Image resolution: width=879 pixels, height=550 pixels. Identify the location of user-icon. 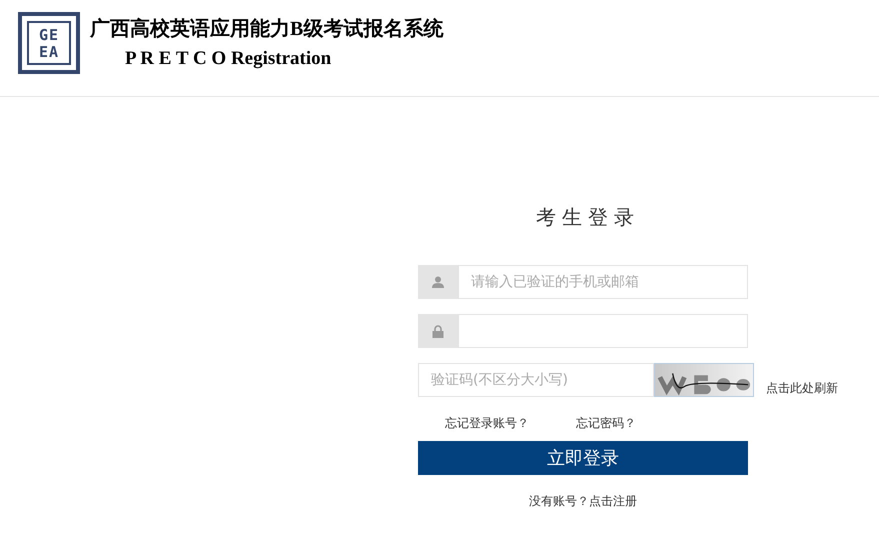
(438, 282).